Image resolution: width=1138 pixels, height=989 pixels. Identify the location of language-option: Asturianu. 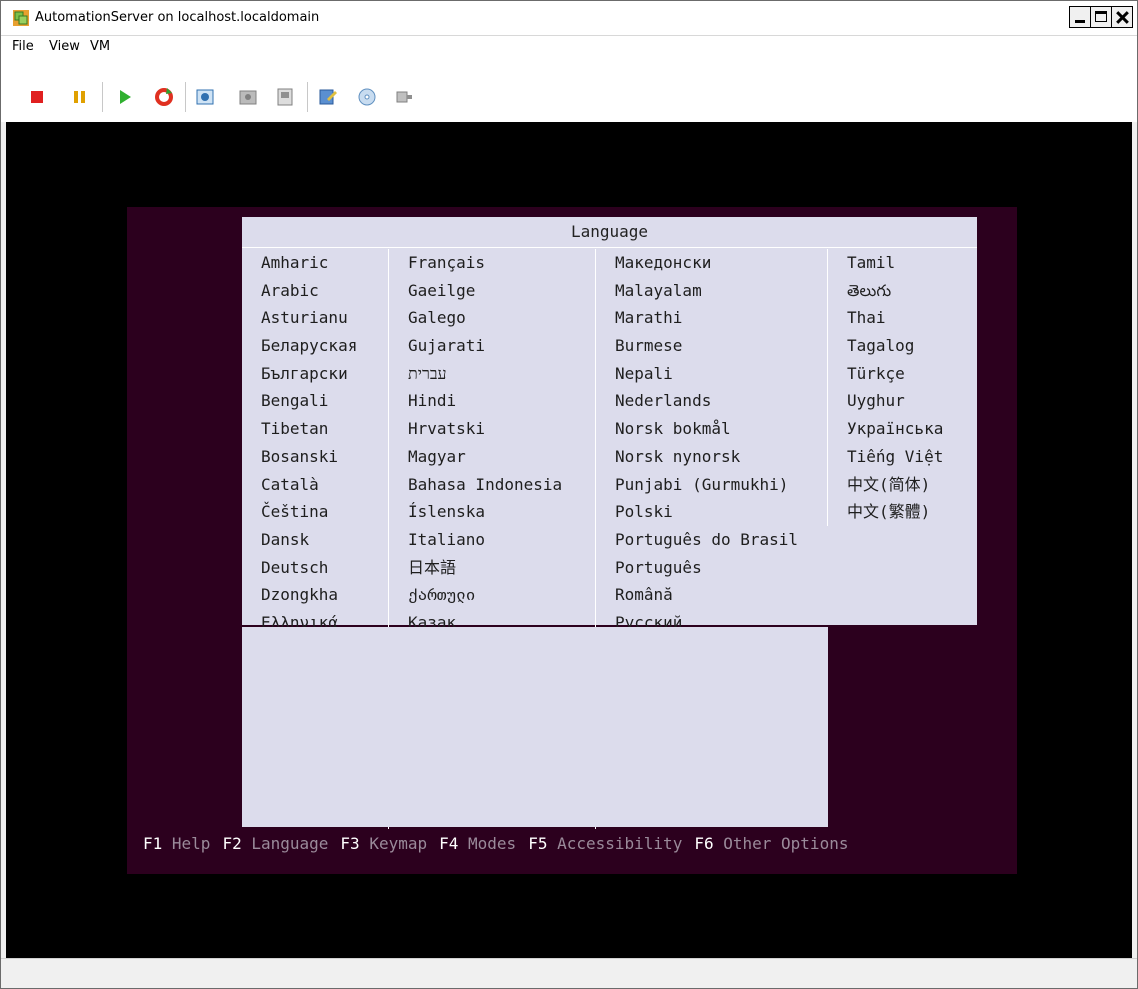
(314, 318).